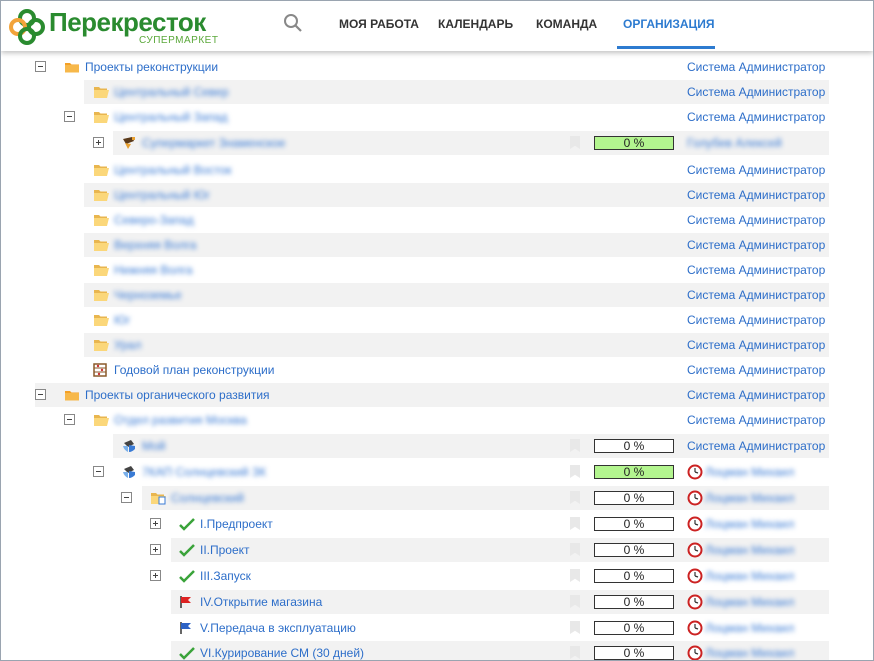 The image size is (874, 661). Describe the element at coordinates (278, 628) in the screenshot. I see `tree-item-label: V.Передача в эксплуатацию` at that location.